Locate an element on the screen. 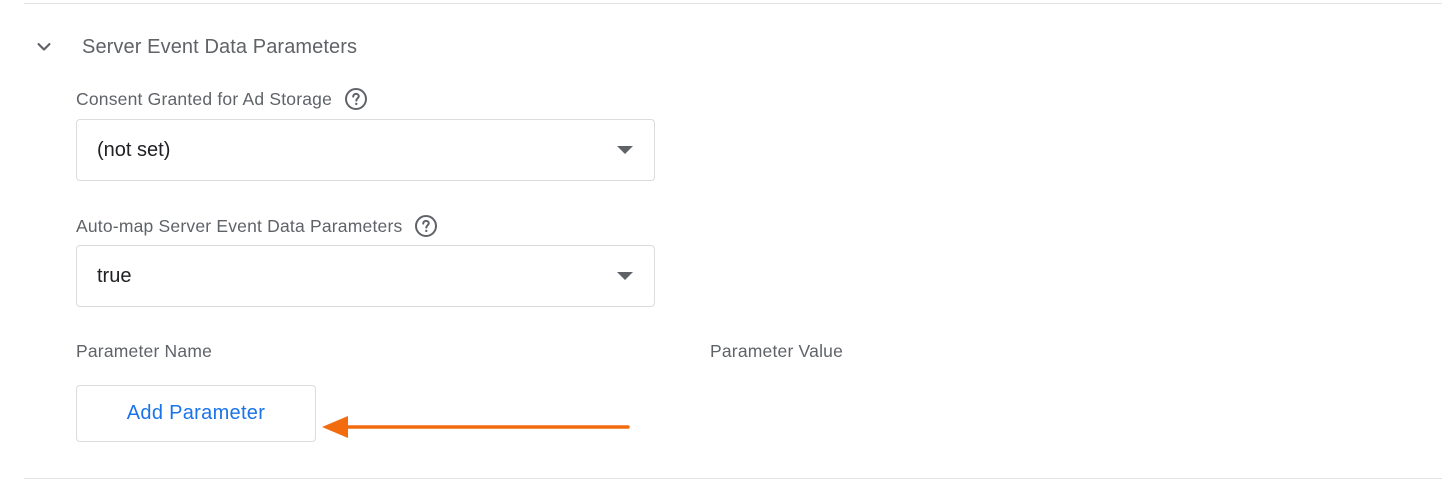 The image size is (1442, 480). consent-select: (not set) is located at coordinates (365, 150).